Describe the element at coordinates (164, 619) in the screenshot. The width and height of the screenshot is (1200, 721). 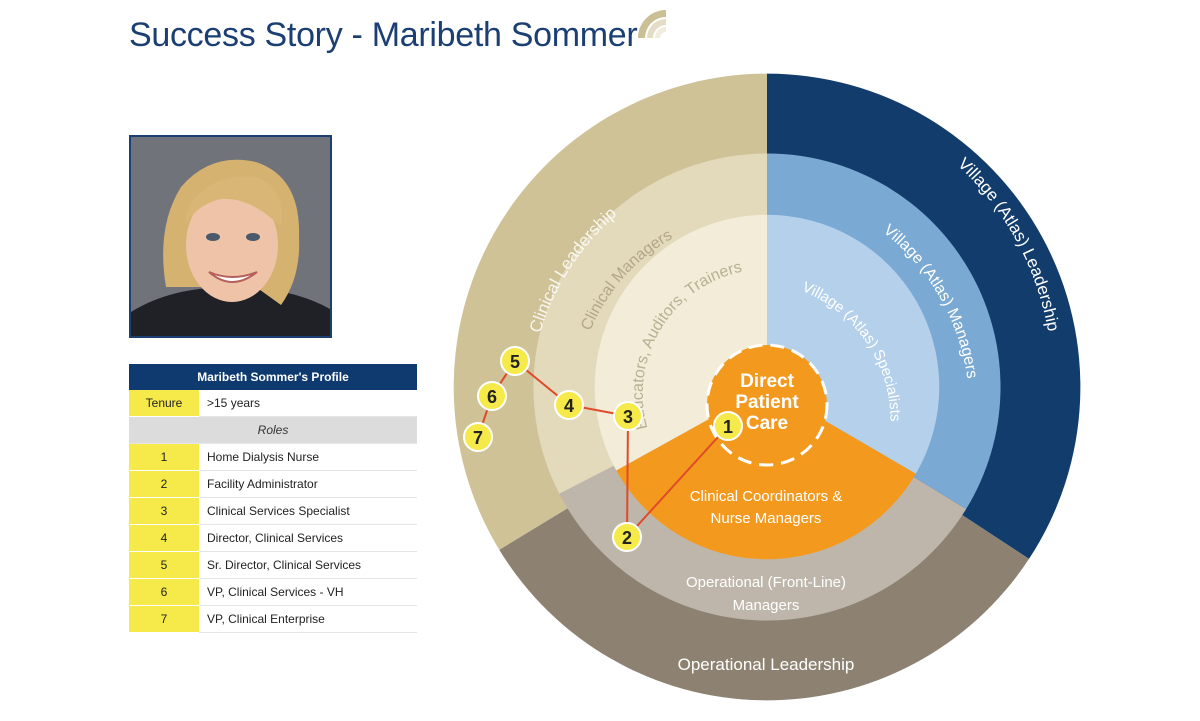
I see `role-number: 7` at that location.